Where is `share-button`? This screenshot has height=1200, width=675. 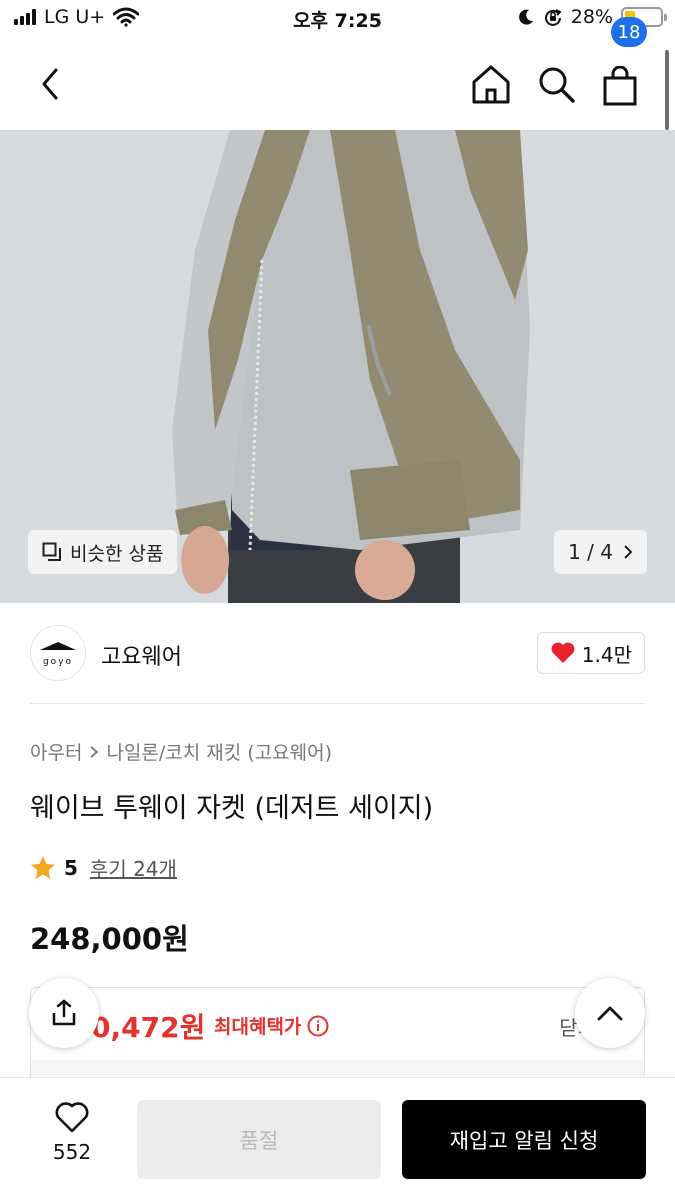
share-button is located at coordinates (64, 1013).